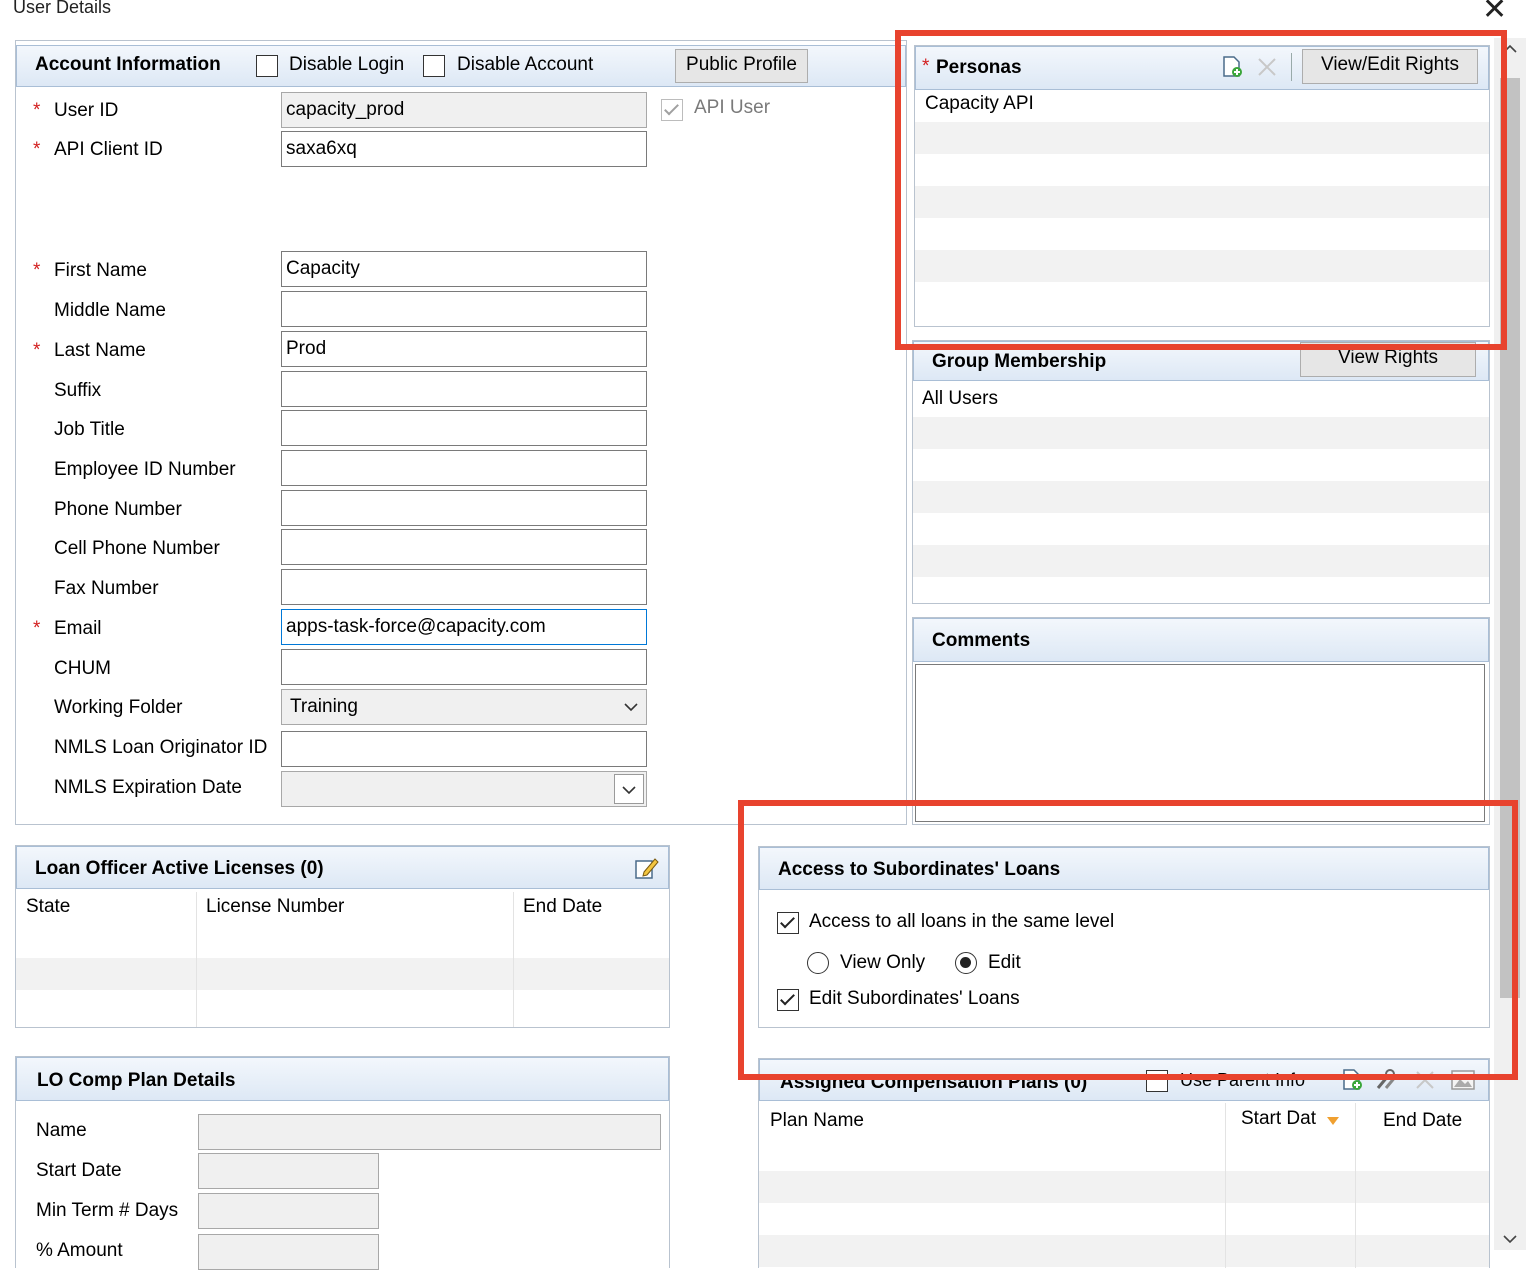 The image size is (1534, 1270). What do you see at coordinates (464, 349) in the screenshot?
I see `last-name-field: Prod` at bounding box center [464, 349].